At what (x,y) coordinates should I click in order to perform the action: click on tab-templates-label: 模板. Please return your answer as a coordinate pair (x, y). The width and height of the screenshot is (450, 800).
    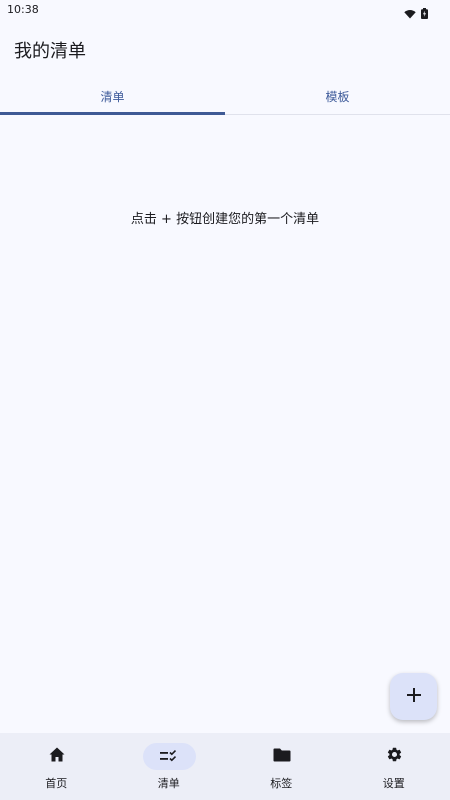
    Looking at the image, I should click on (337, 96).